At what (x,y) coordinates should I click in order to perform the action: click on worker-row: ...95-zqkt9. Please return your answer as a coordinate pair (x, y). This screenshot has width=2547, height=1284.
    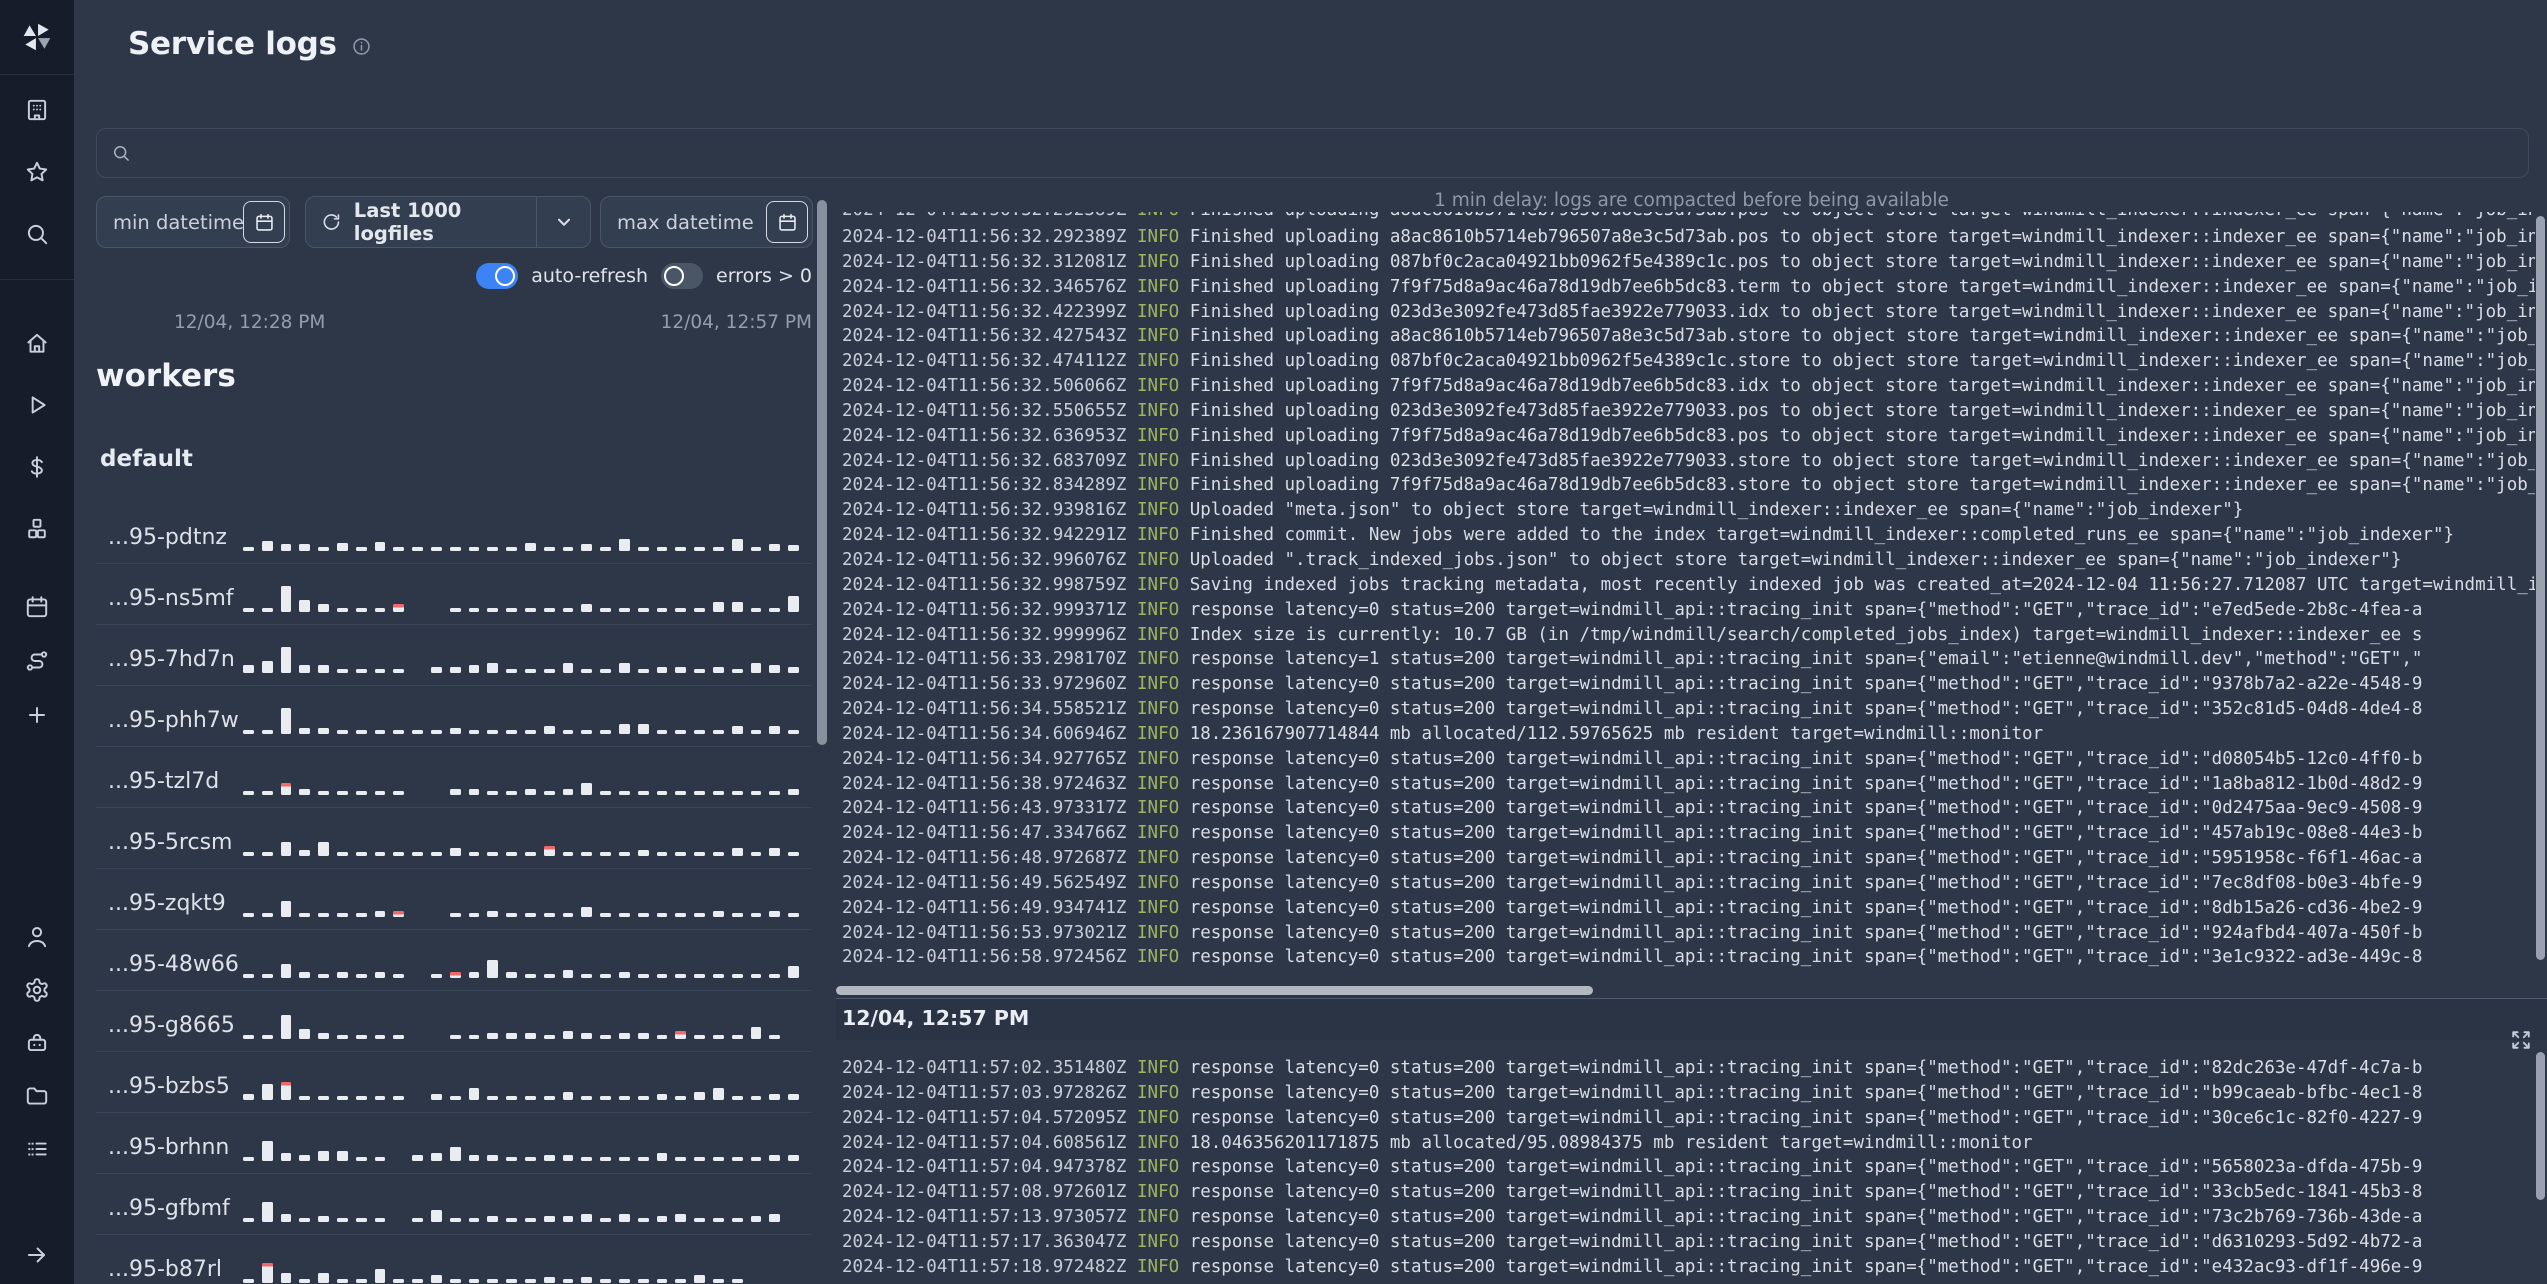
    Looking at the image, I should click on (454, 899).